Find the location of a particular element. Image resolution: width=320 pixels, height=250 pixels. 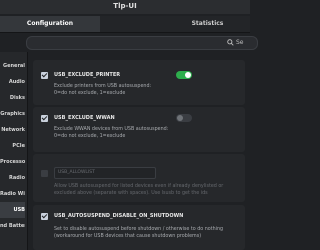

title-bar: Tlp-UI is located at coordinates (125, 7).